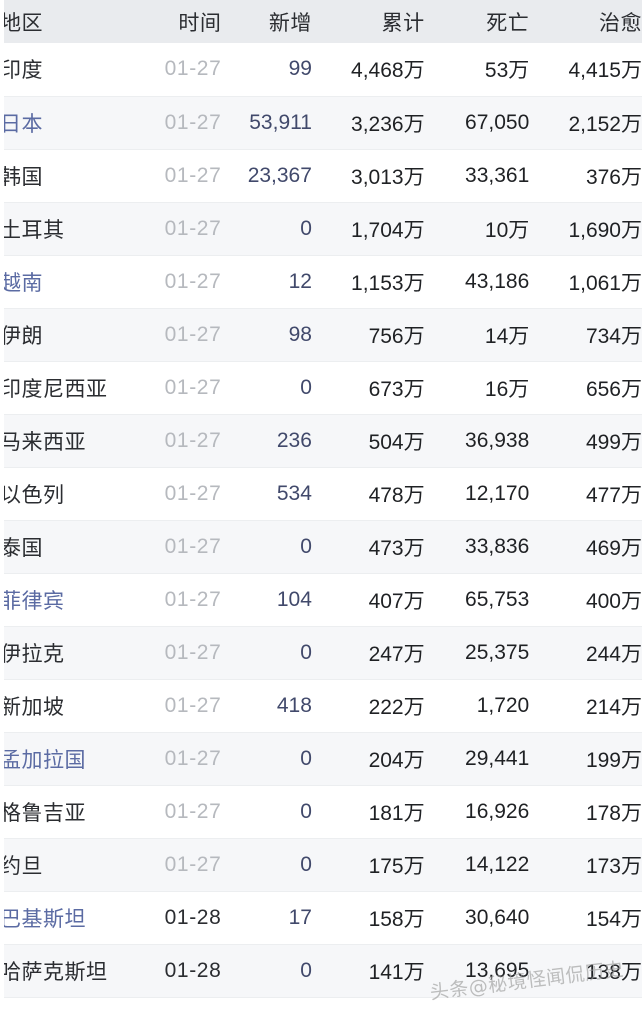 The image size is (642, 1022). What do you see at coordinates (368, 70) in the screenshot?
I see `cell-total: 4,468万` at bounding box center [368, 70].